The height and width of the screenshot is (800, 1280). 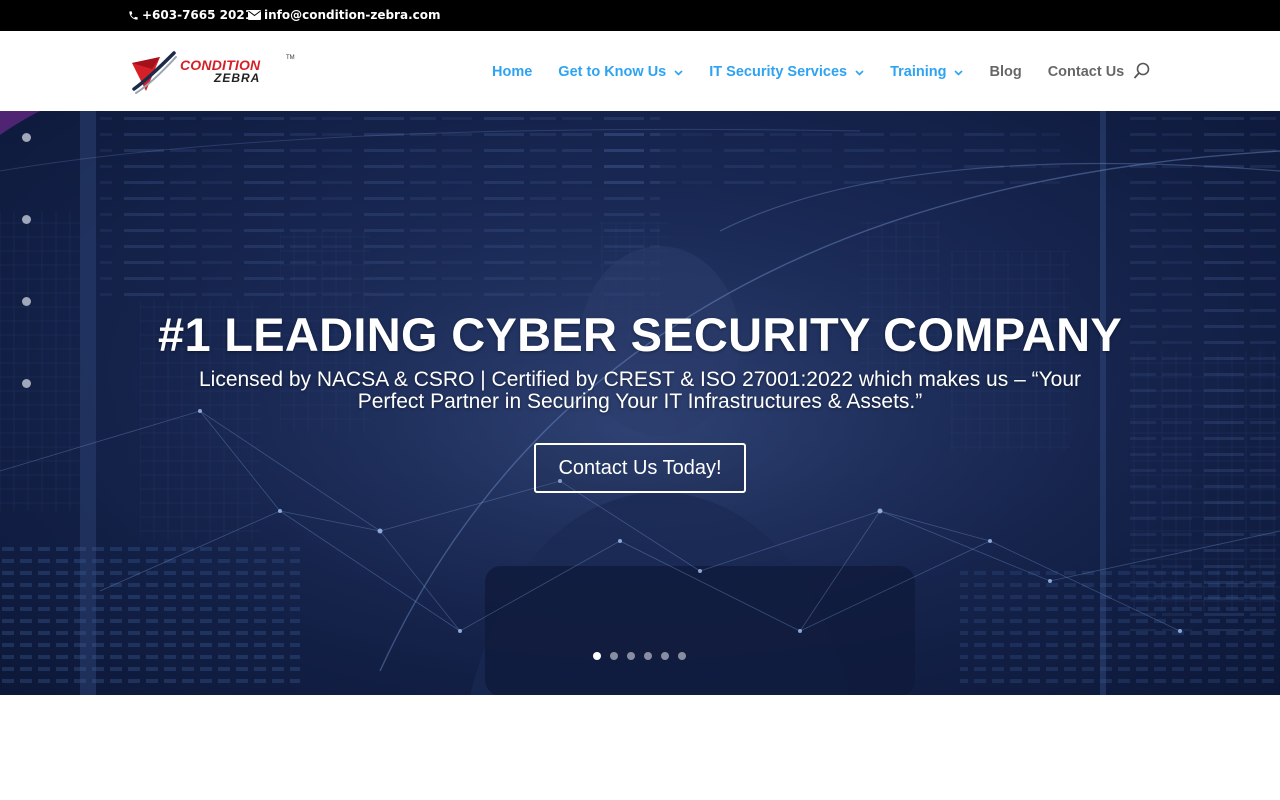 I want to click on envelope-icon, so click(x=254, y=15).